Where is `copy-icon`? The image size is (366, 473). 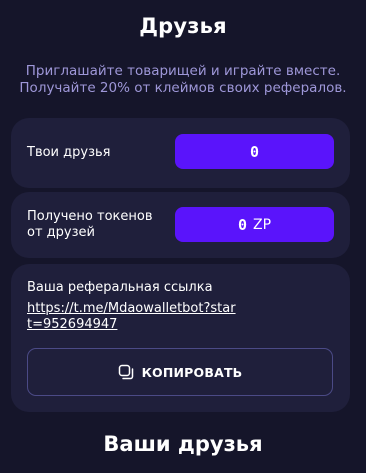
copy-icon is located at coordinates (126, 372).